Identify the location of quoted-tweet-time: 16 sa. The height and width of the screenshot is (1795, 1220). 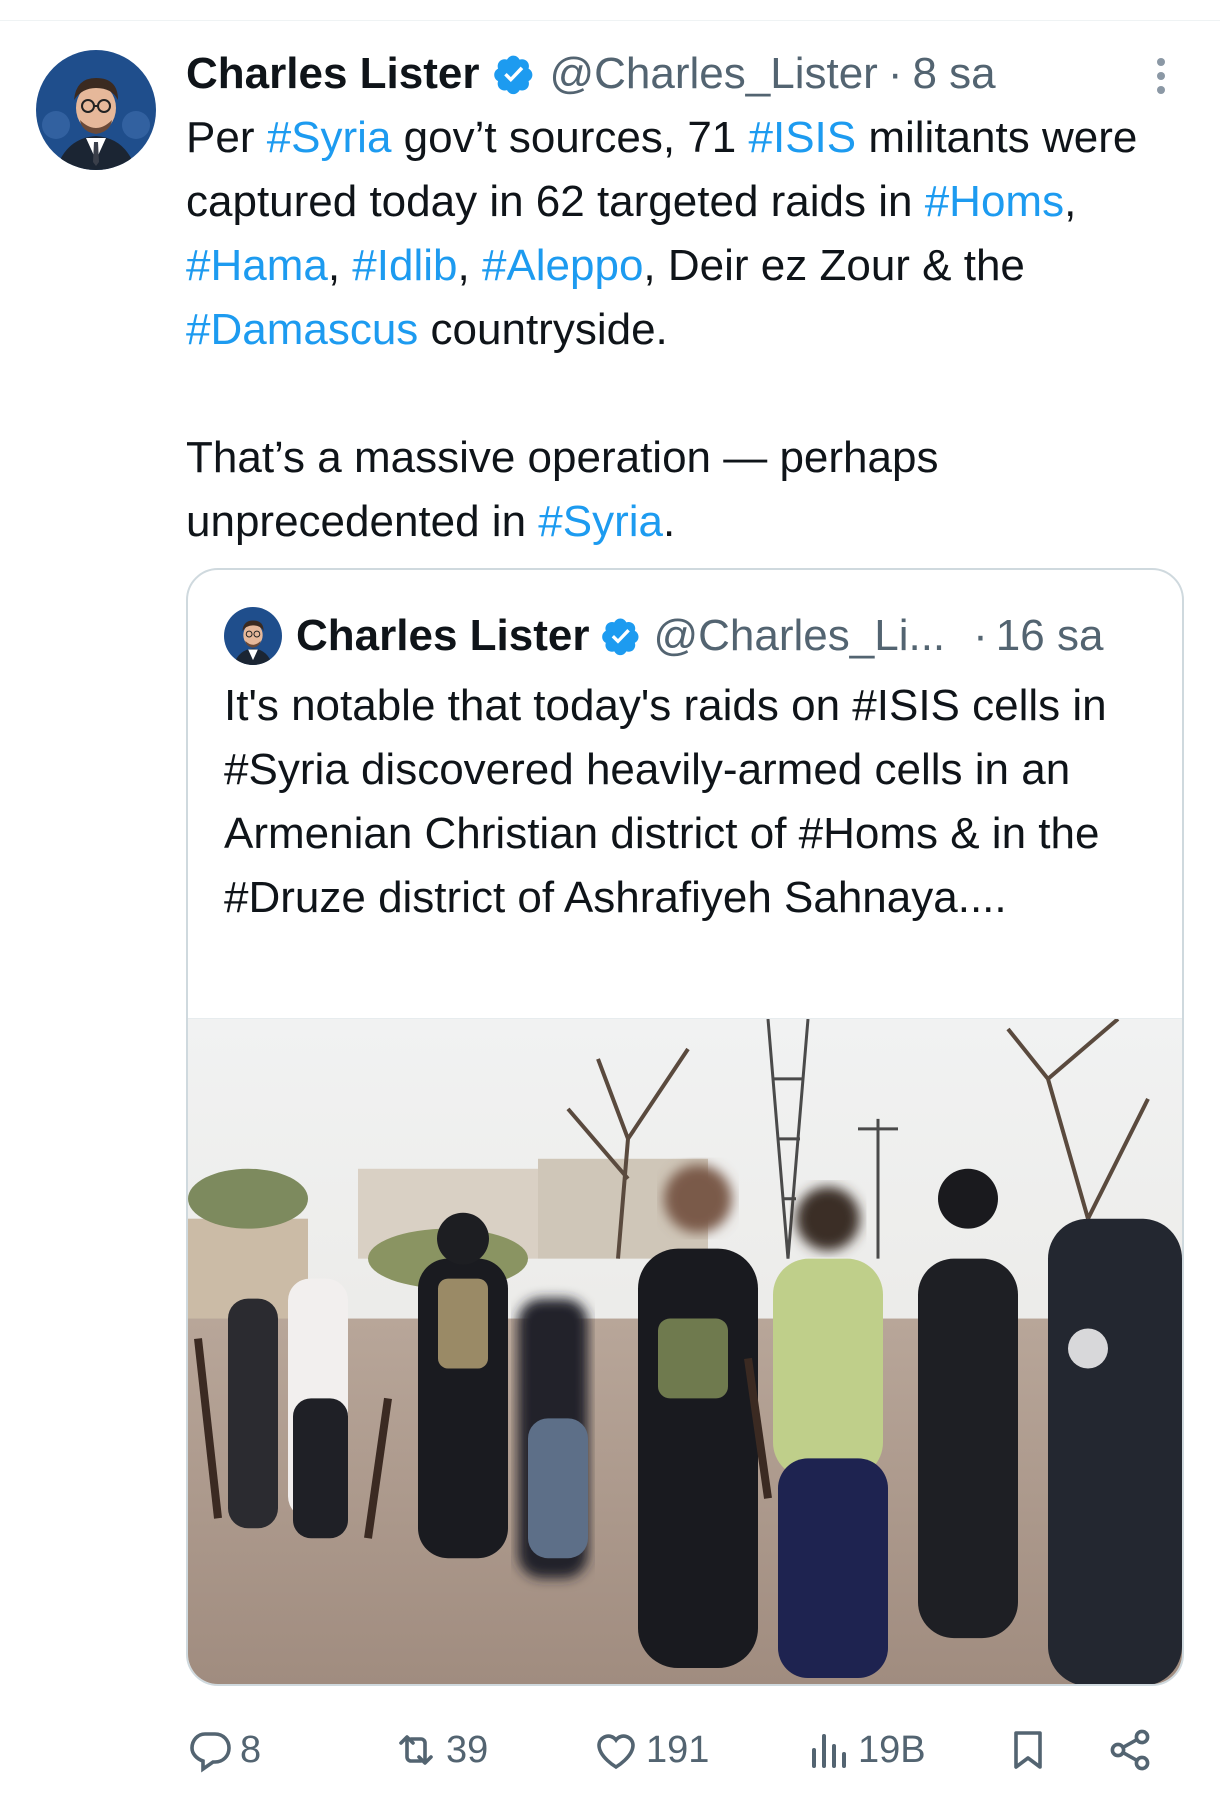
(1049, 635).